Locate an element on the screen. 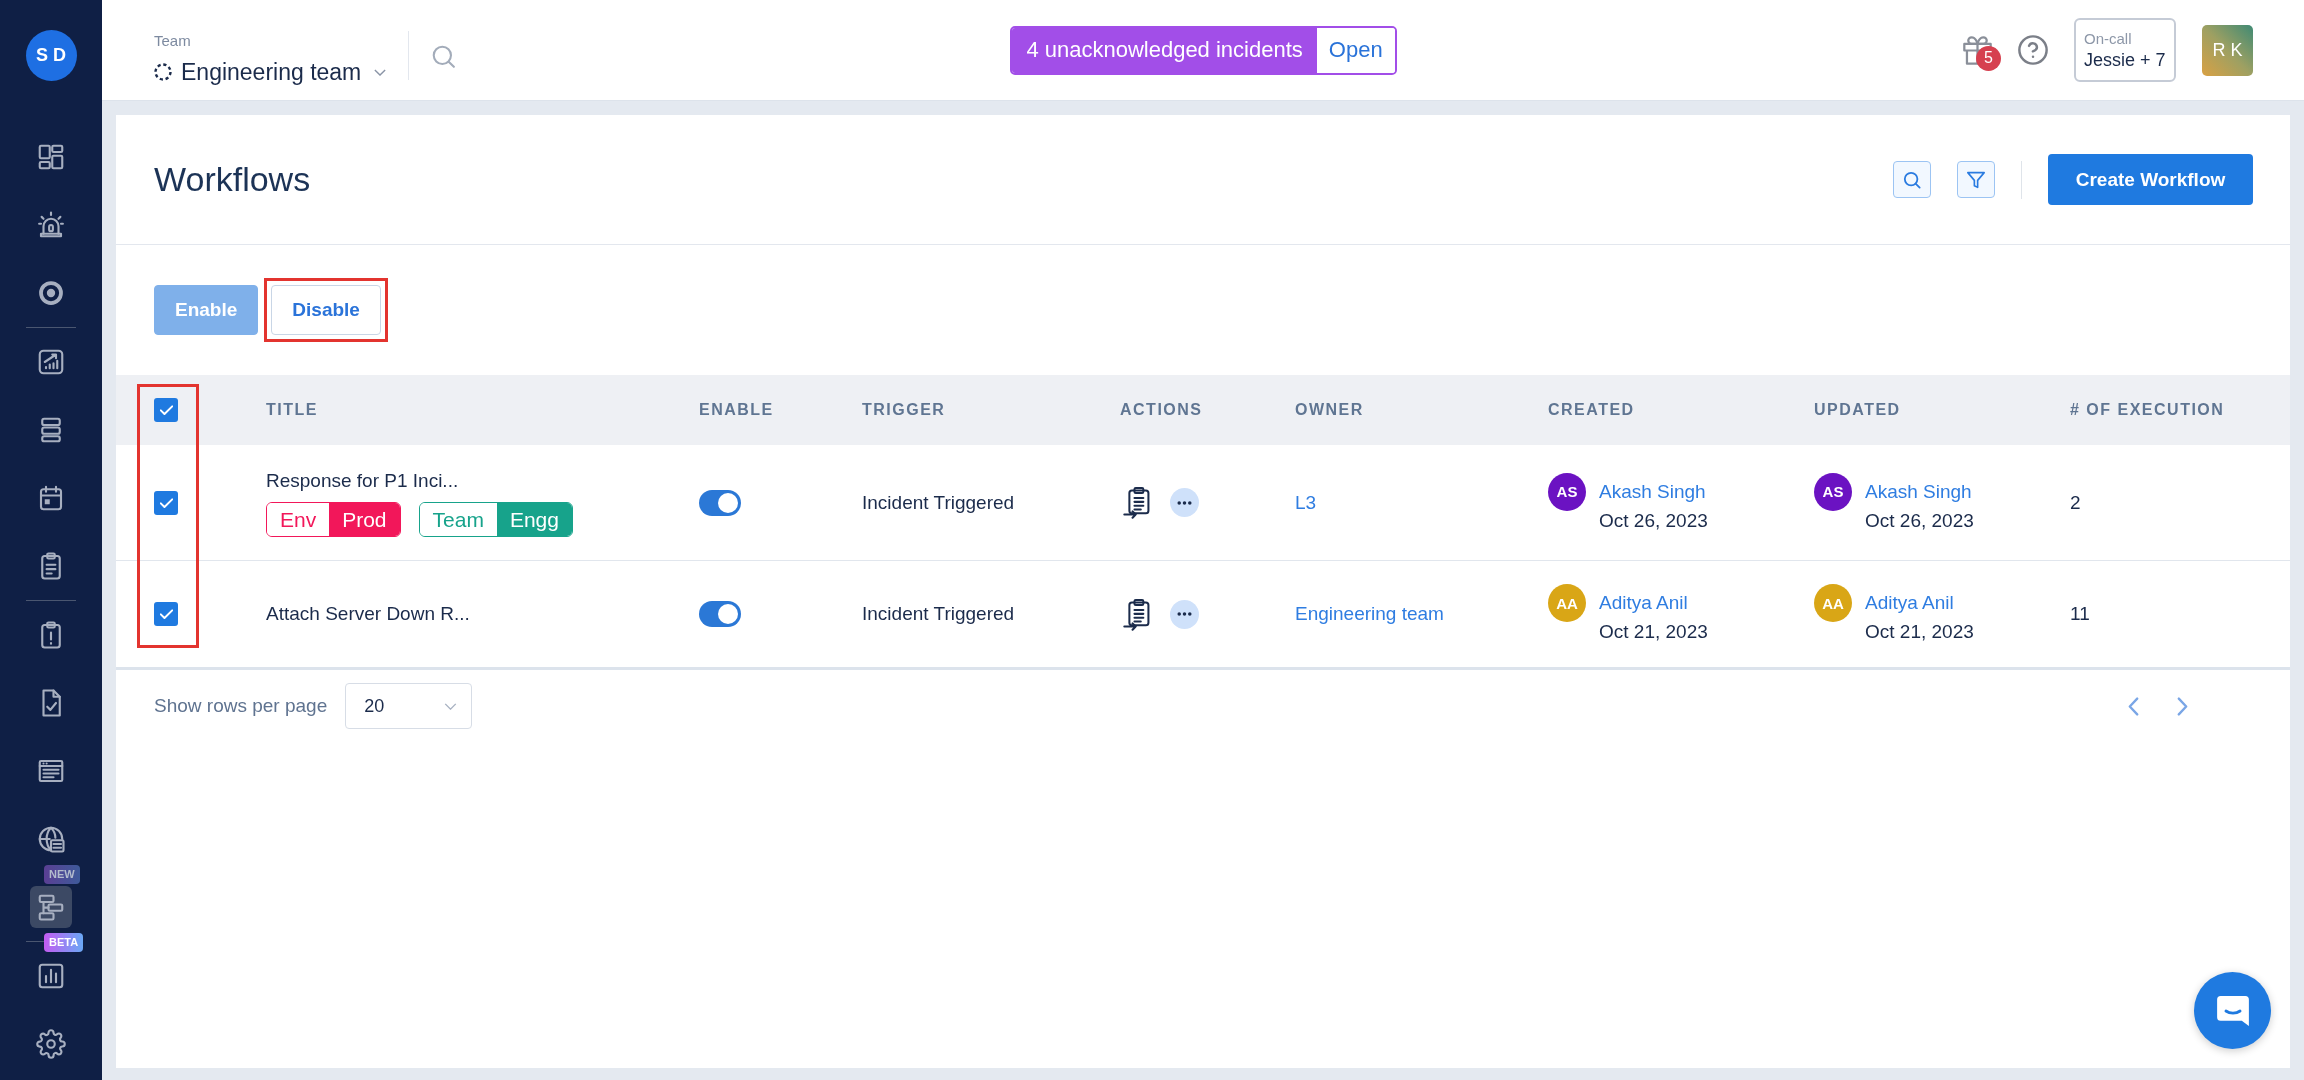 The width and height of the screenshot is (2304, 1080). select-all-checkbox is located at coordinates (166, 410).